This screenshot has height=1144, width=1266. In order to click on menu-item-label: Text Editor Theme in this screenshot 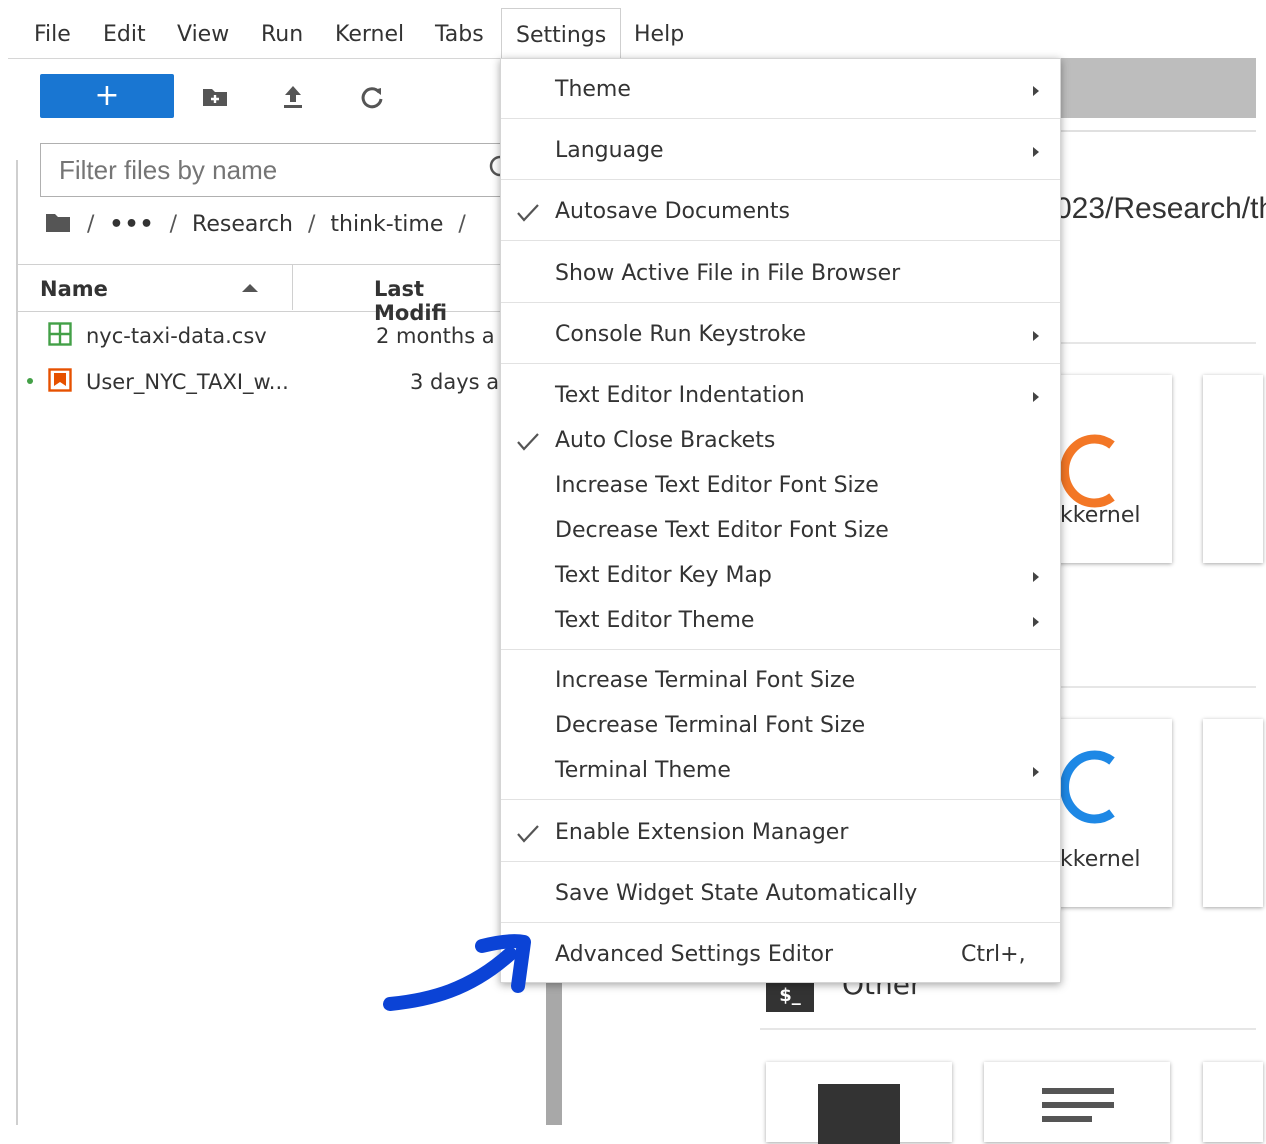, I will do `click(655, 620)`.